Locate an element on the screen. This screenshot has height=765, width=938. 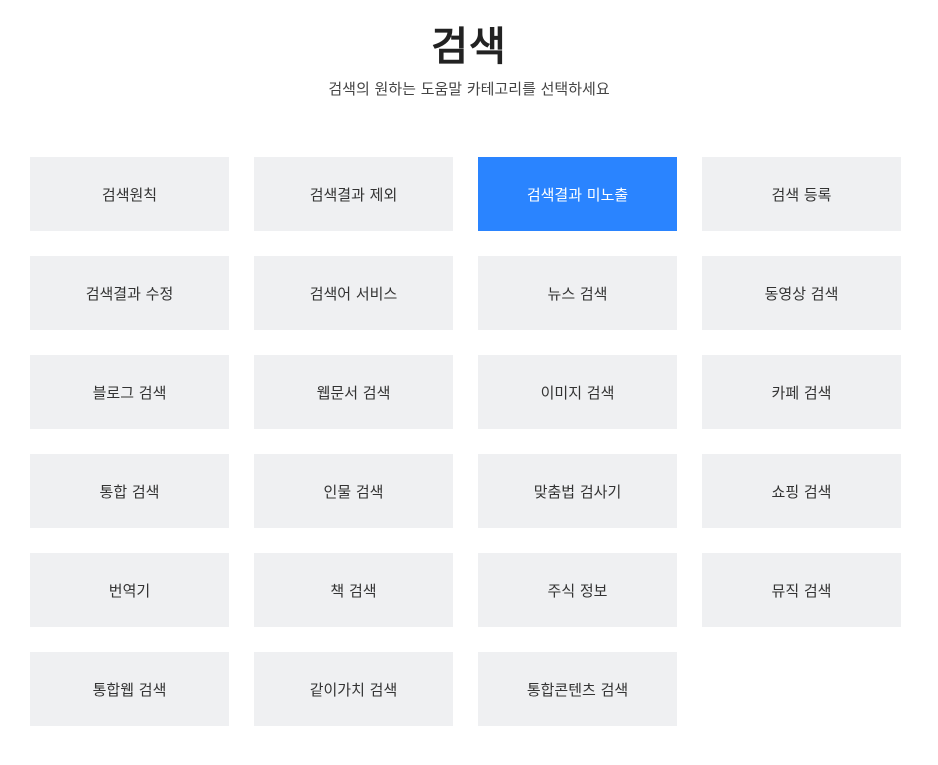
category-button-integrated-web-search: 통합웹 검색 is located at coordinates (129, 689).